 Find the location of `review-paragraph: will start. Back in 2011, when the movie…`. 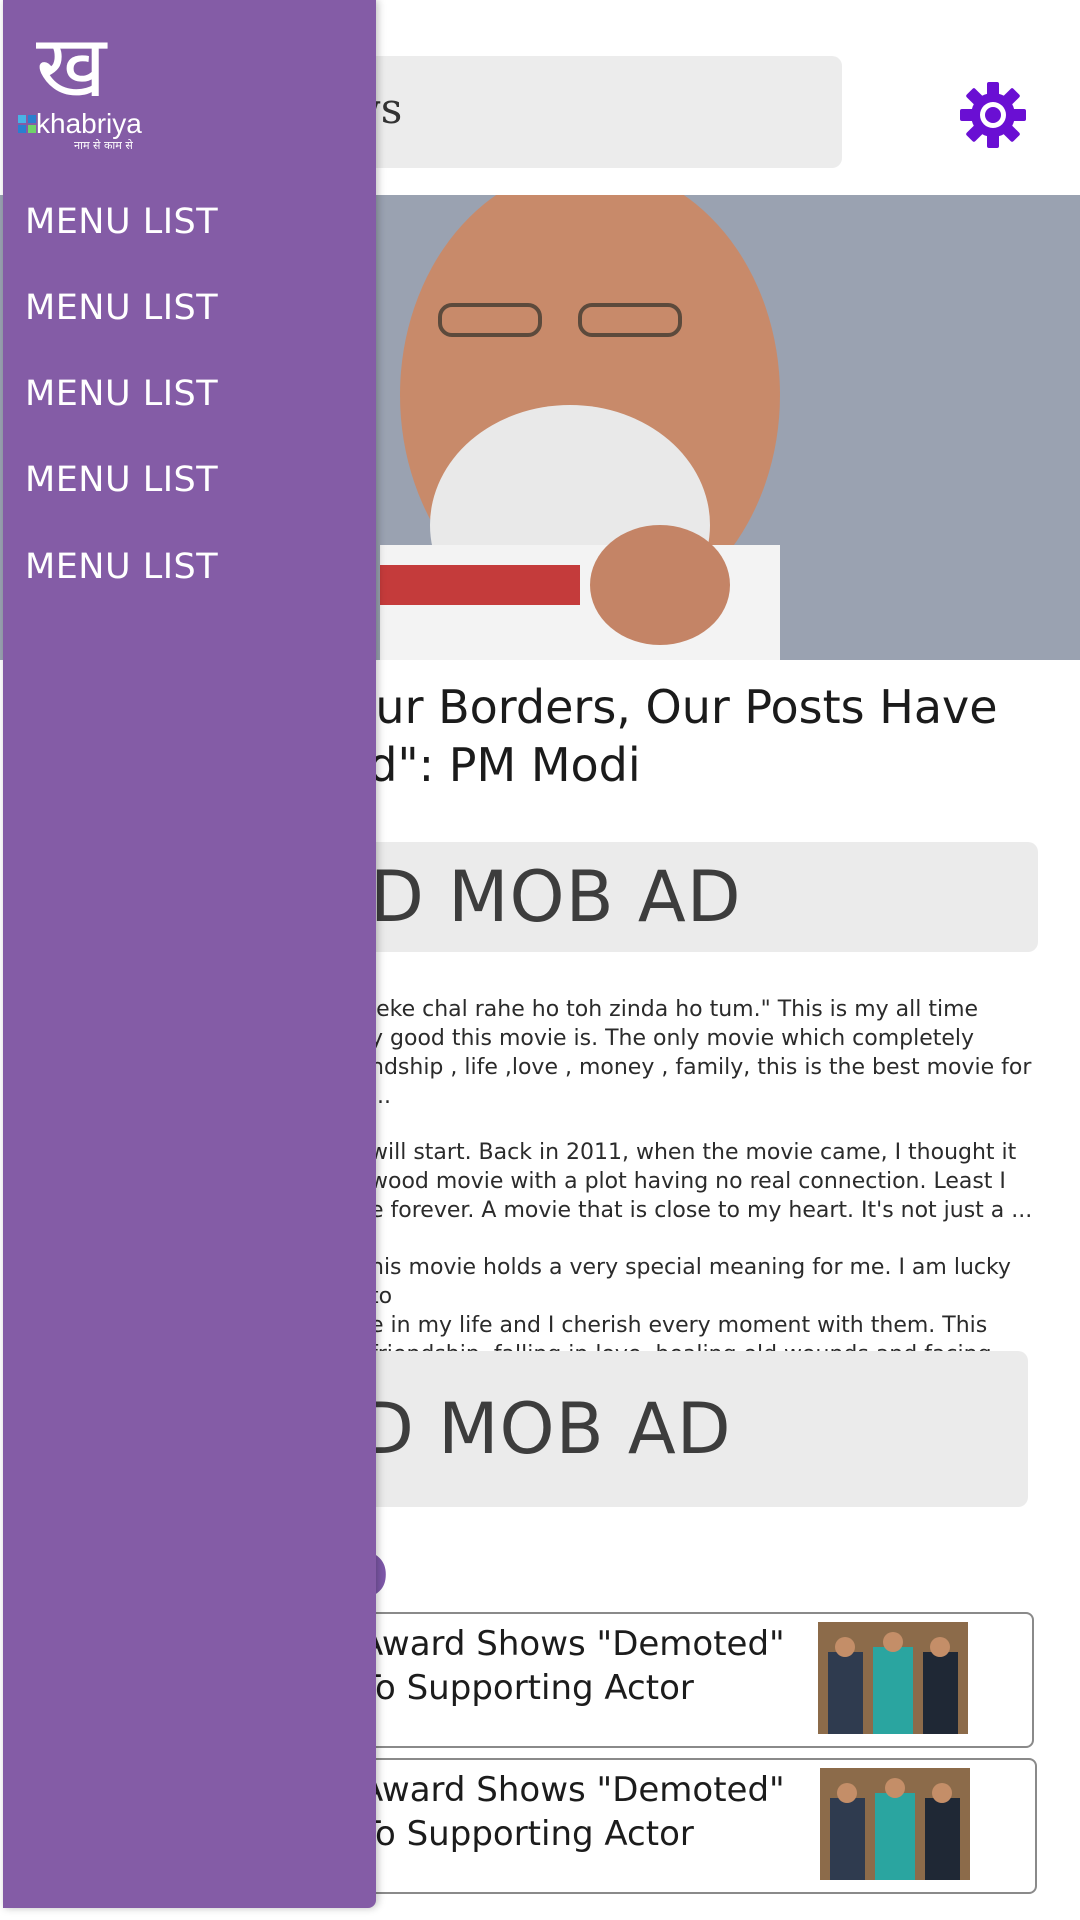

review-paragraph: will start. Back in 2011, when the movie… is located at coordinates (701, 1181).